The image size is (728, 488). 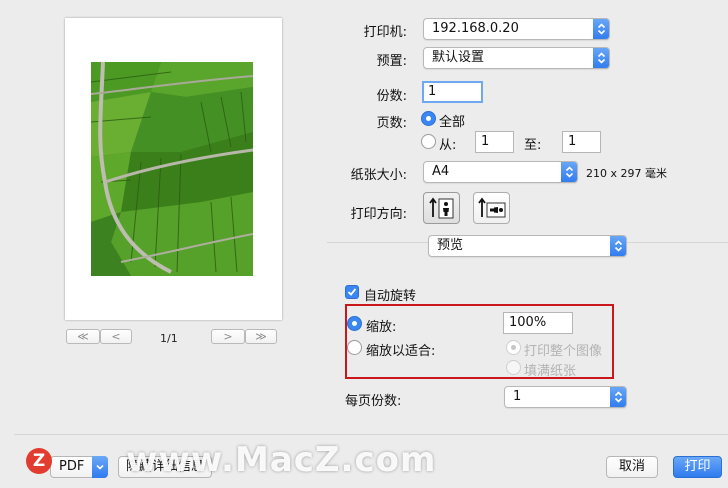 I want to click on copies-input: 1, so click(x=452, y=92).